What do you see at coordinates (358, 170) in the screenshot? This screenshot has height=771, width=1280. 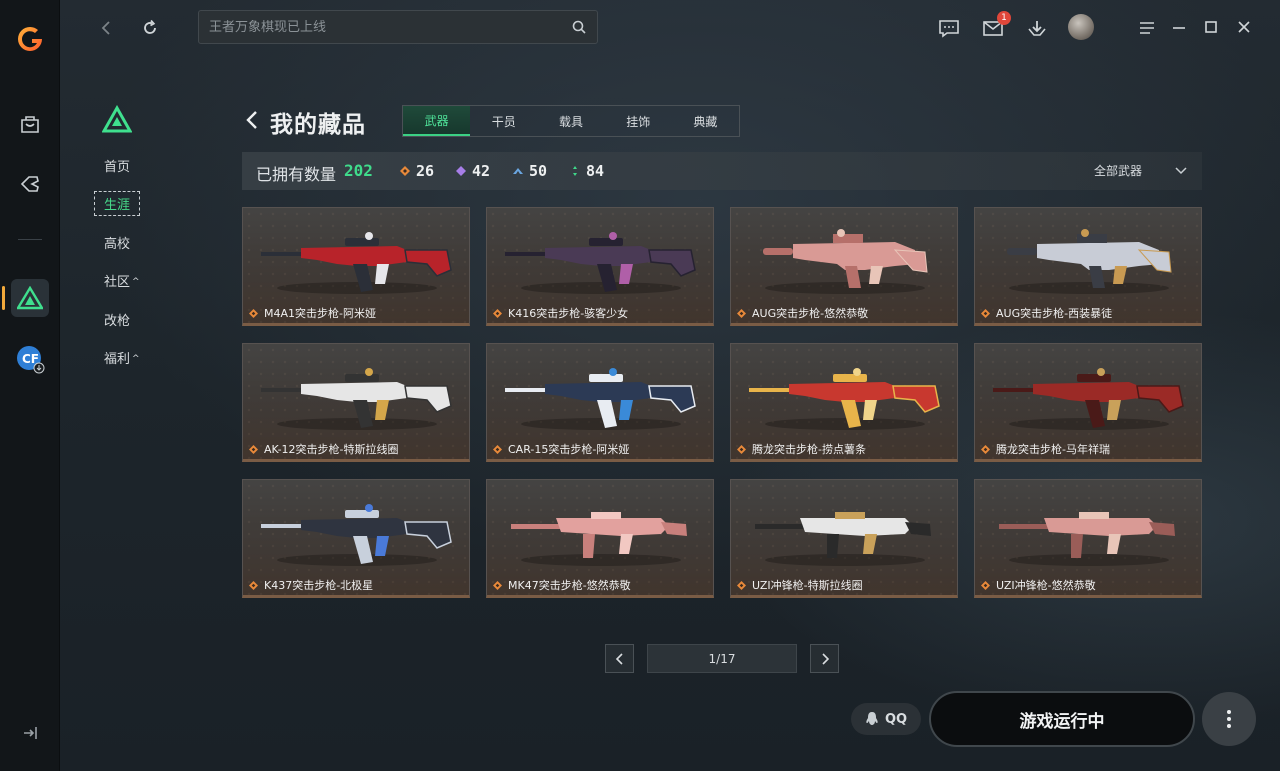 I see `owned-count-total: 202` at bounding box center [358, 170].